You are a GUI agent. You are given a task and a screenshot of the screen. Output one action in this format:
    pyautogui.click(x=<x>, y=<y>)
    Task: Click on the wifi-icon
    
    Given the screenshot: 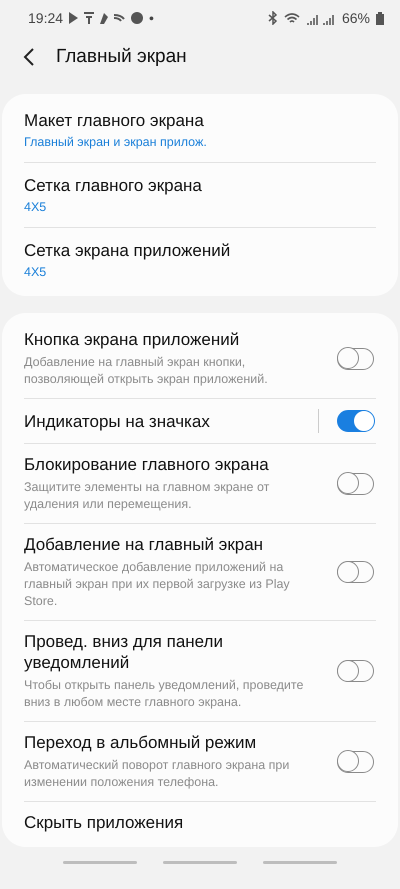 What is the action you would take?
    pyautogui.click(x=292, y=18)
    